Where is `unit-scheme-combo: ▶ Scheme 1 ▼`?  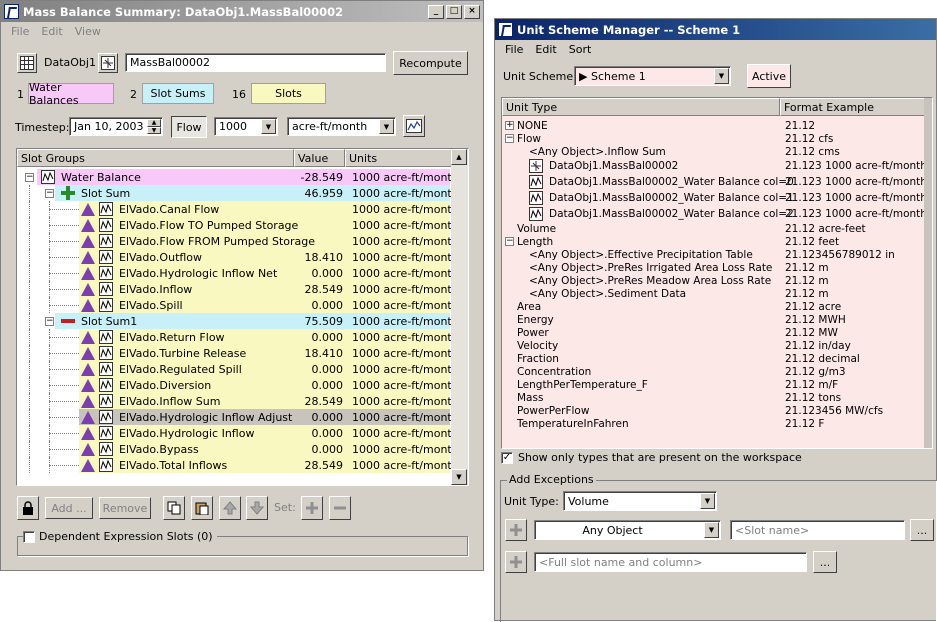
unit-scheme-combo: ▶ Scheme 1 ▼ is located at coordinates (652, 76).